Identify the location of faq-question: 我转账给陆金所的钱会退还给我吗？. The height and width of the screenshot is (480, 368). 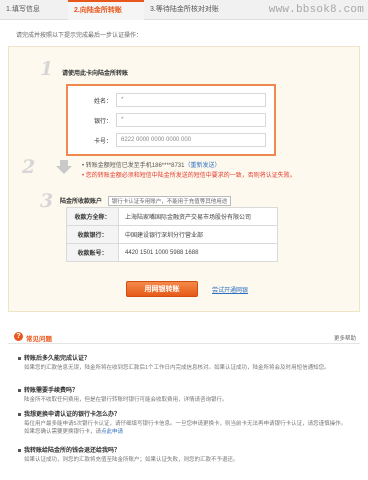
(183, 451).